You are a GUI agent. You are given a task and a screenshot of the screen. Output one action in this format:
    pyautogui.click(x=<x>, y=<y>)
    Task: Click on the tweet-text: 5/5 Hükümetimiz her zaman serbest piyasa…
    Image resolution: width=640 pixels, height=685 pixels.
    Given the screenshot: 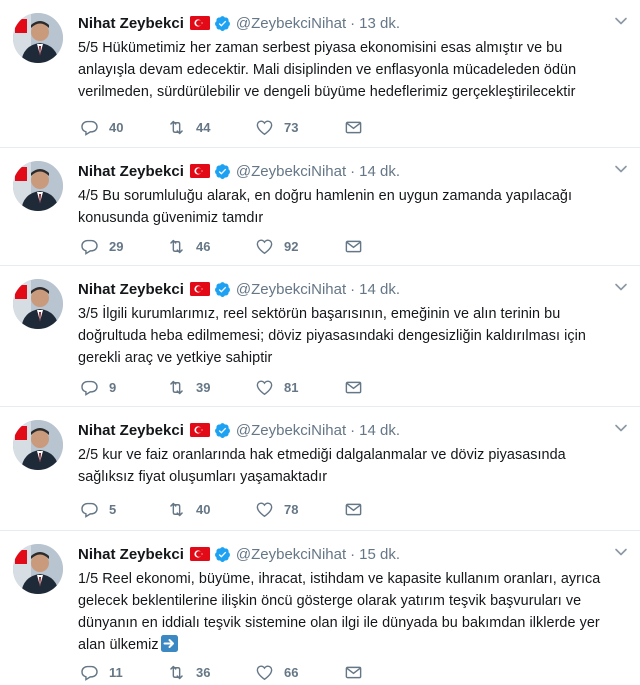 What is the action you would take?
    pyautogui.click(x=327, y=70)
    